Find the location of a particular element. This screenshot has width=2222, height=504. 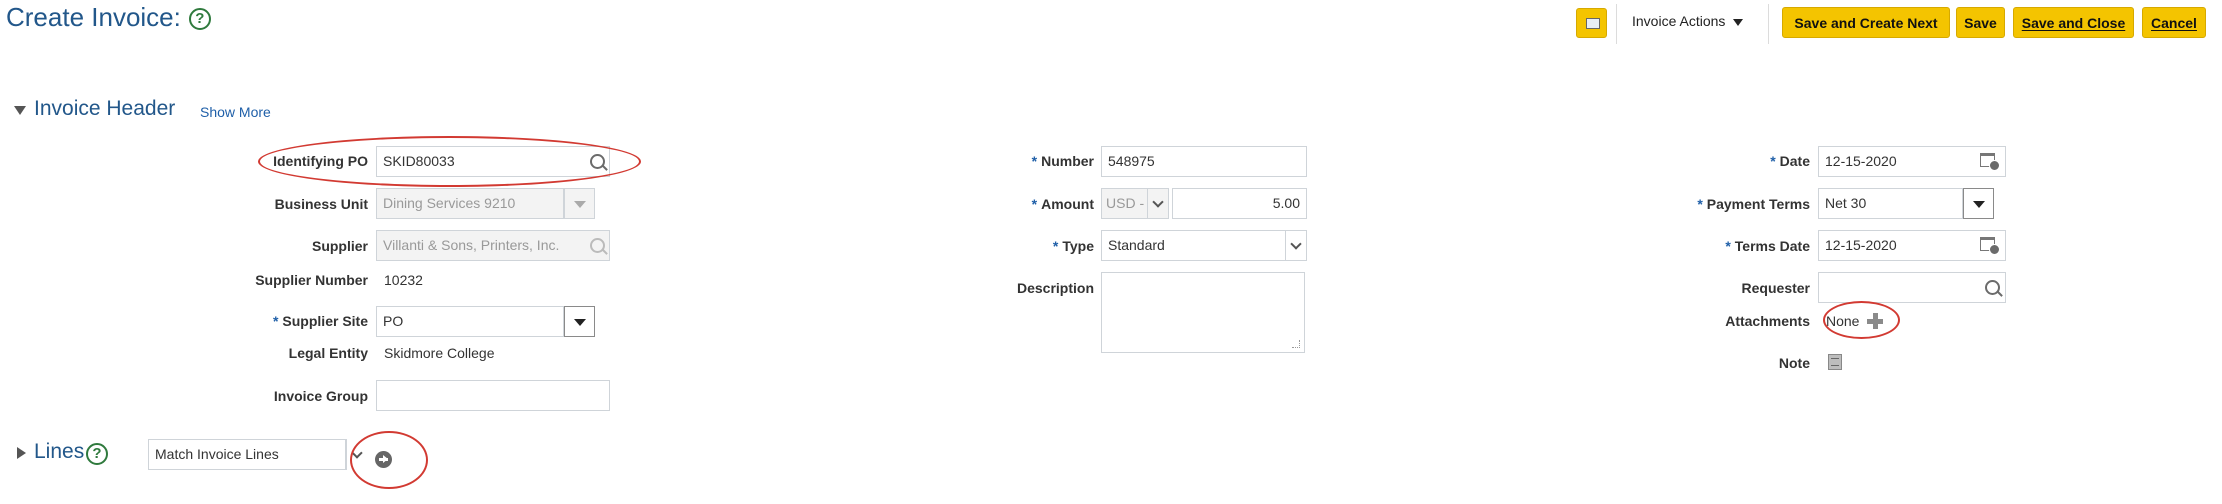

view-toggle-button is located at coordinates (1591, 23).